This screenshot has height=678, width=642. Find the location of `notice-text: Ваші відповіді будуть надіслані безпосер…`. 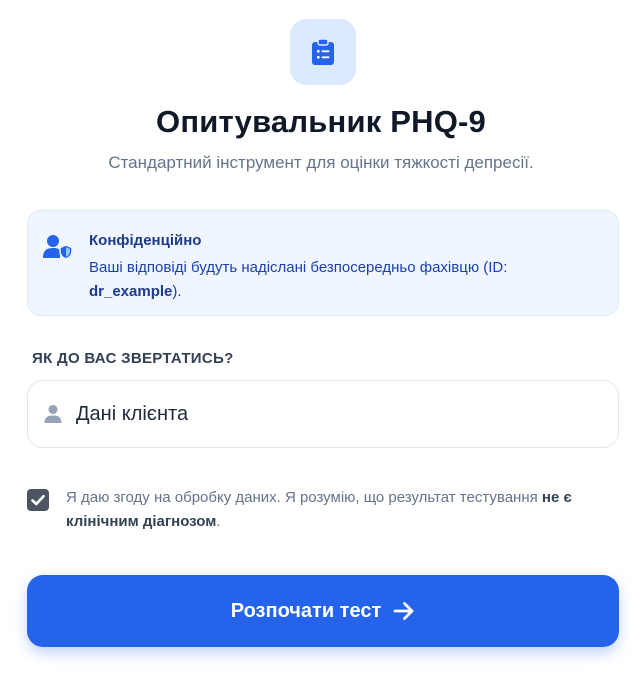

notice-text: Ваші відповіді будуть надіслані безпосер… is located at coordinates (339, 280).